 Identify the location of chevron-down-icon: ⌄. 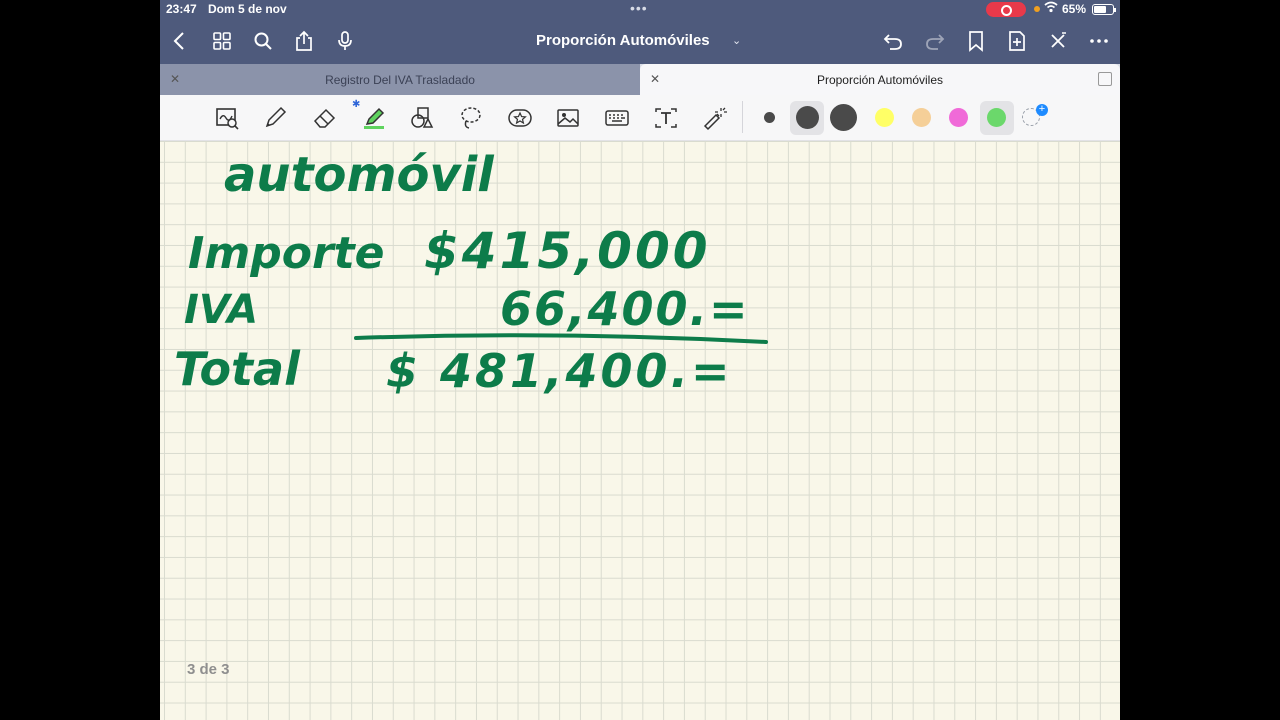
(736, 40).